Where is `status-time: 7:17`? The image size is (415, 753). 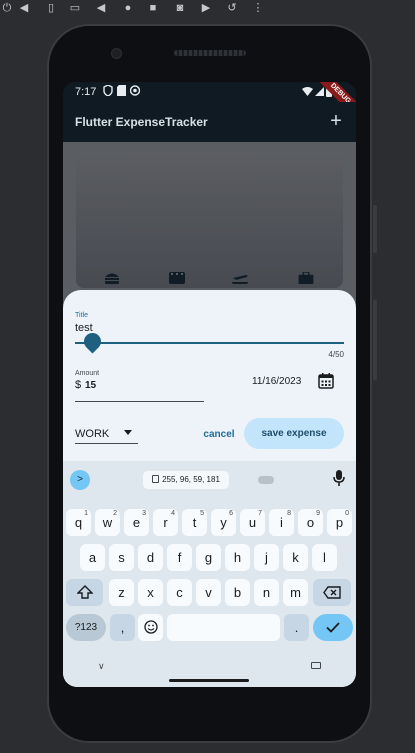
status-time: 7:17 is located at coordinates (86, 92).